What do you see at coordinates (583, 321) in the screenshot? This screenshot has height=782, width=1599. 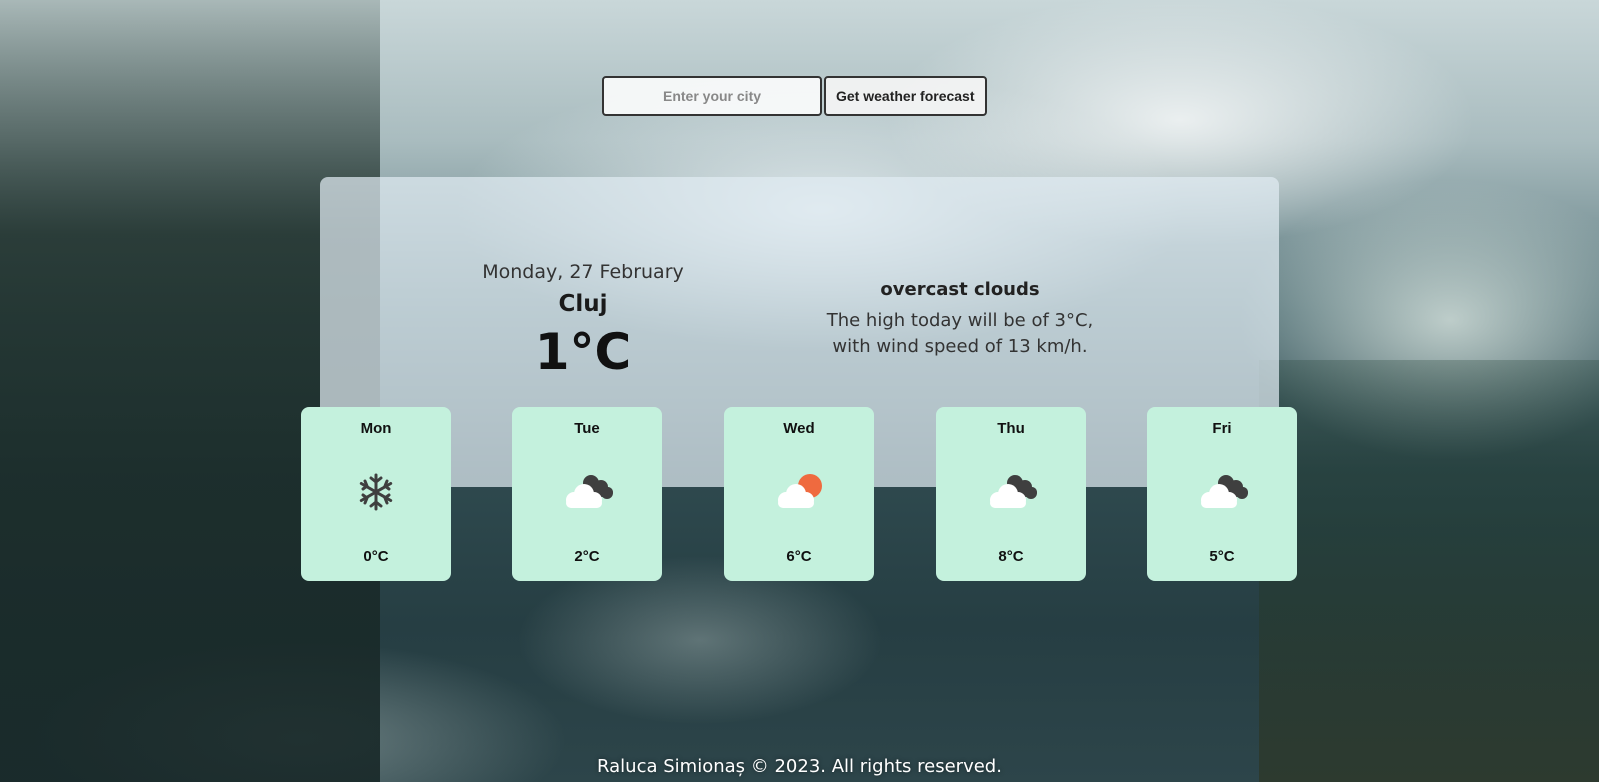 I see `current-weather-summary: Monday, 27 February Cluj 1°C` at bounding box center [583, 321].